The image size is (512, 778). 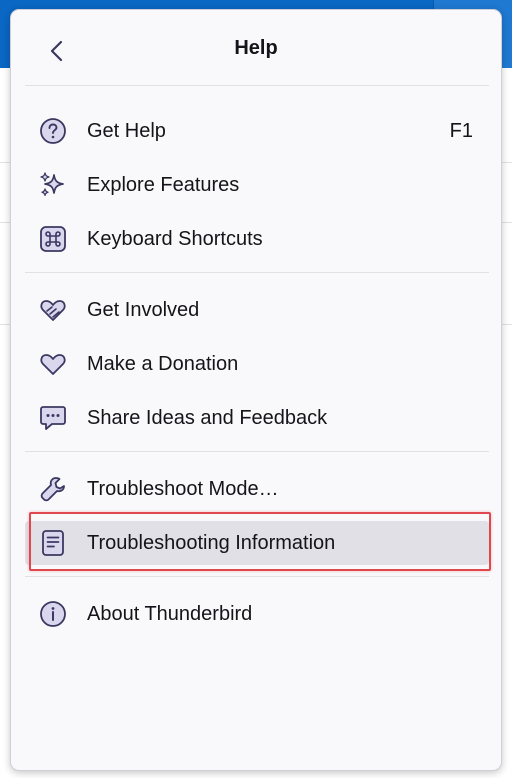 I want to click on wrench-icon, so click(x=53, y=489).